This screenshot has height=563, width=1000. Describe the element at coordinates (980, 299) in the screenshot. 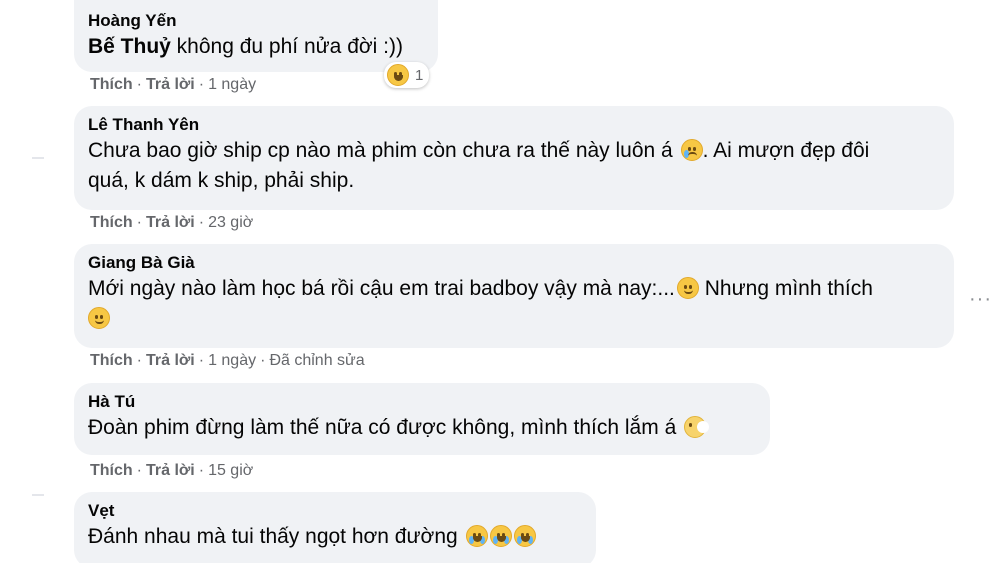

I see `more-horizontal-icon: ···` at that location.